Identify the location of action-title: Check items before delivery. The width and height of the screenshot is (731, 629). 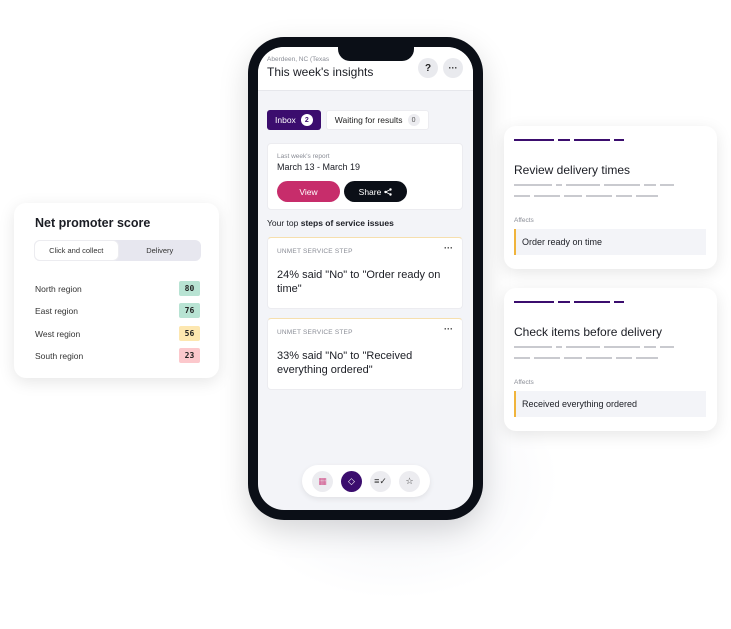
(588, 332).